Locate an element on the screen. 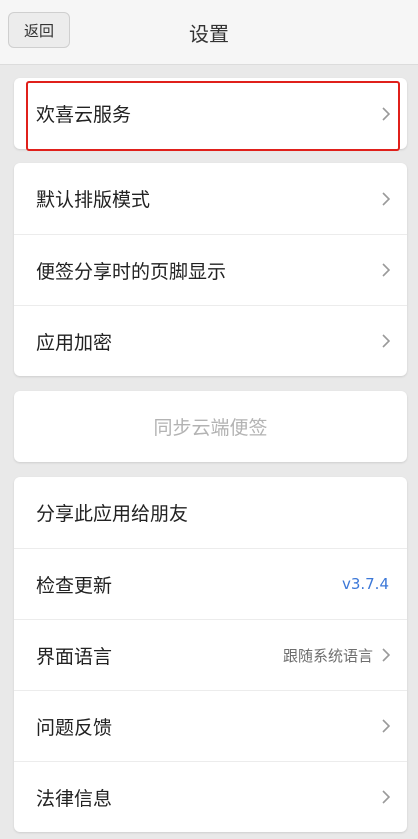  feedback-label: 问题反馈 is located at coordinates (74, 727).